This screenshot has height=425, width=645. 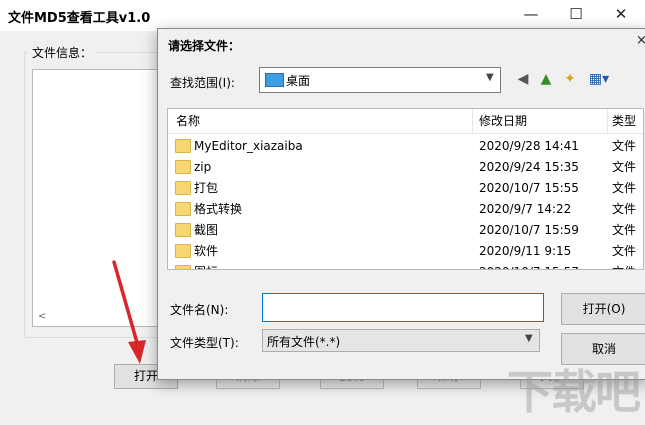 What do you see at coordinates (129, 312) in the screenshot?
I see `red-arrow-icon` at bounding box center [129, 312].